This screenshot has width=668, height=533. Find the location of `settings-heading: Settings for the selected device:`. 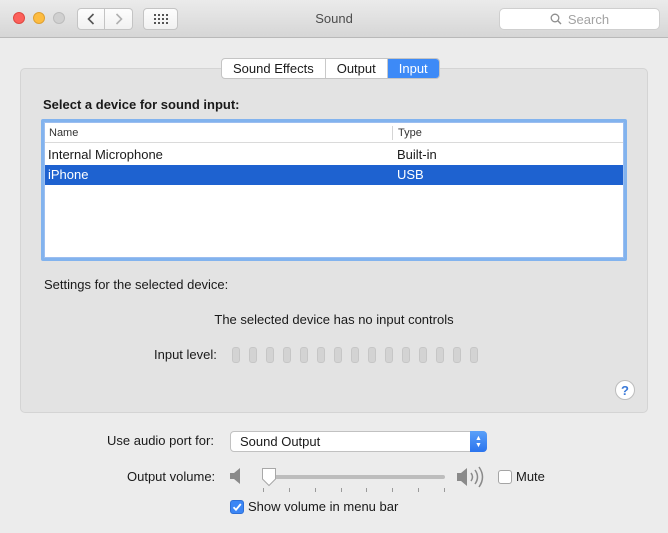

settings-heading: Settings for the selected device: is located at coordinates (136, 284).